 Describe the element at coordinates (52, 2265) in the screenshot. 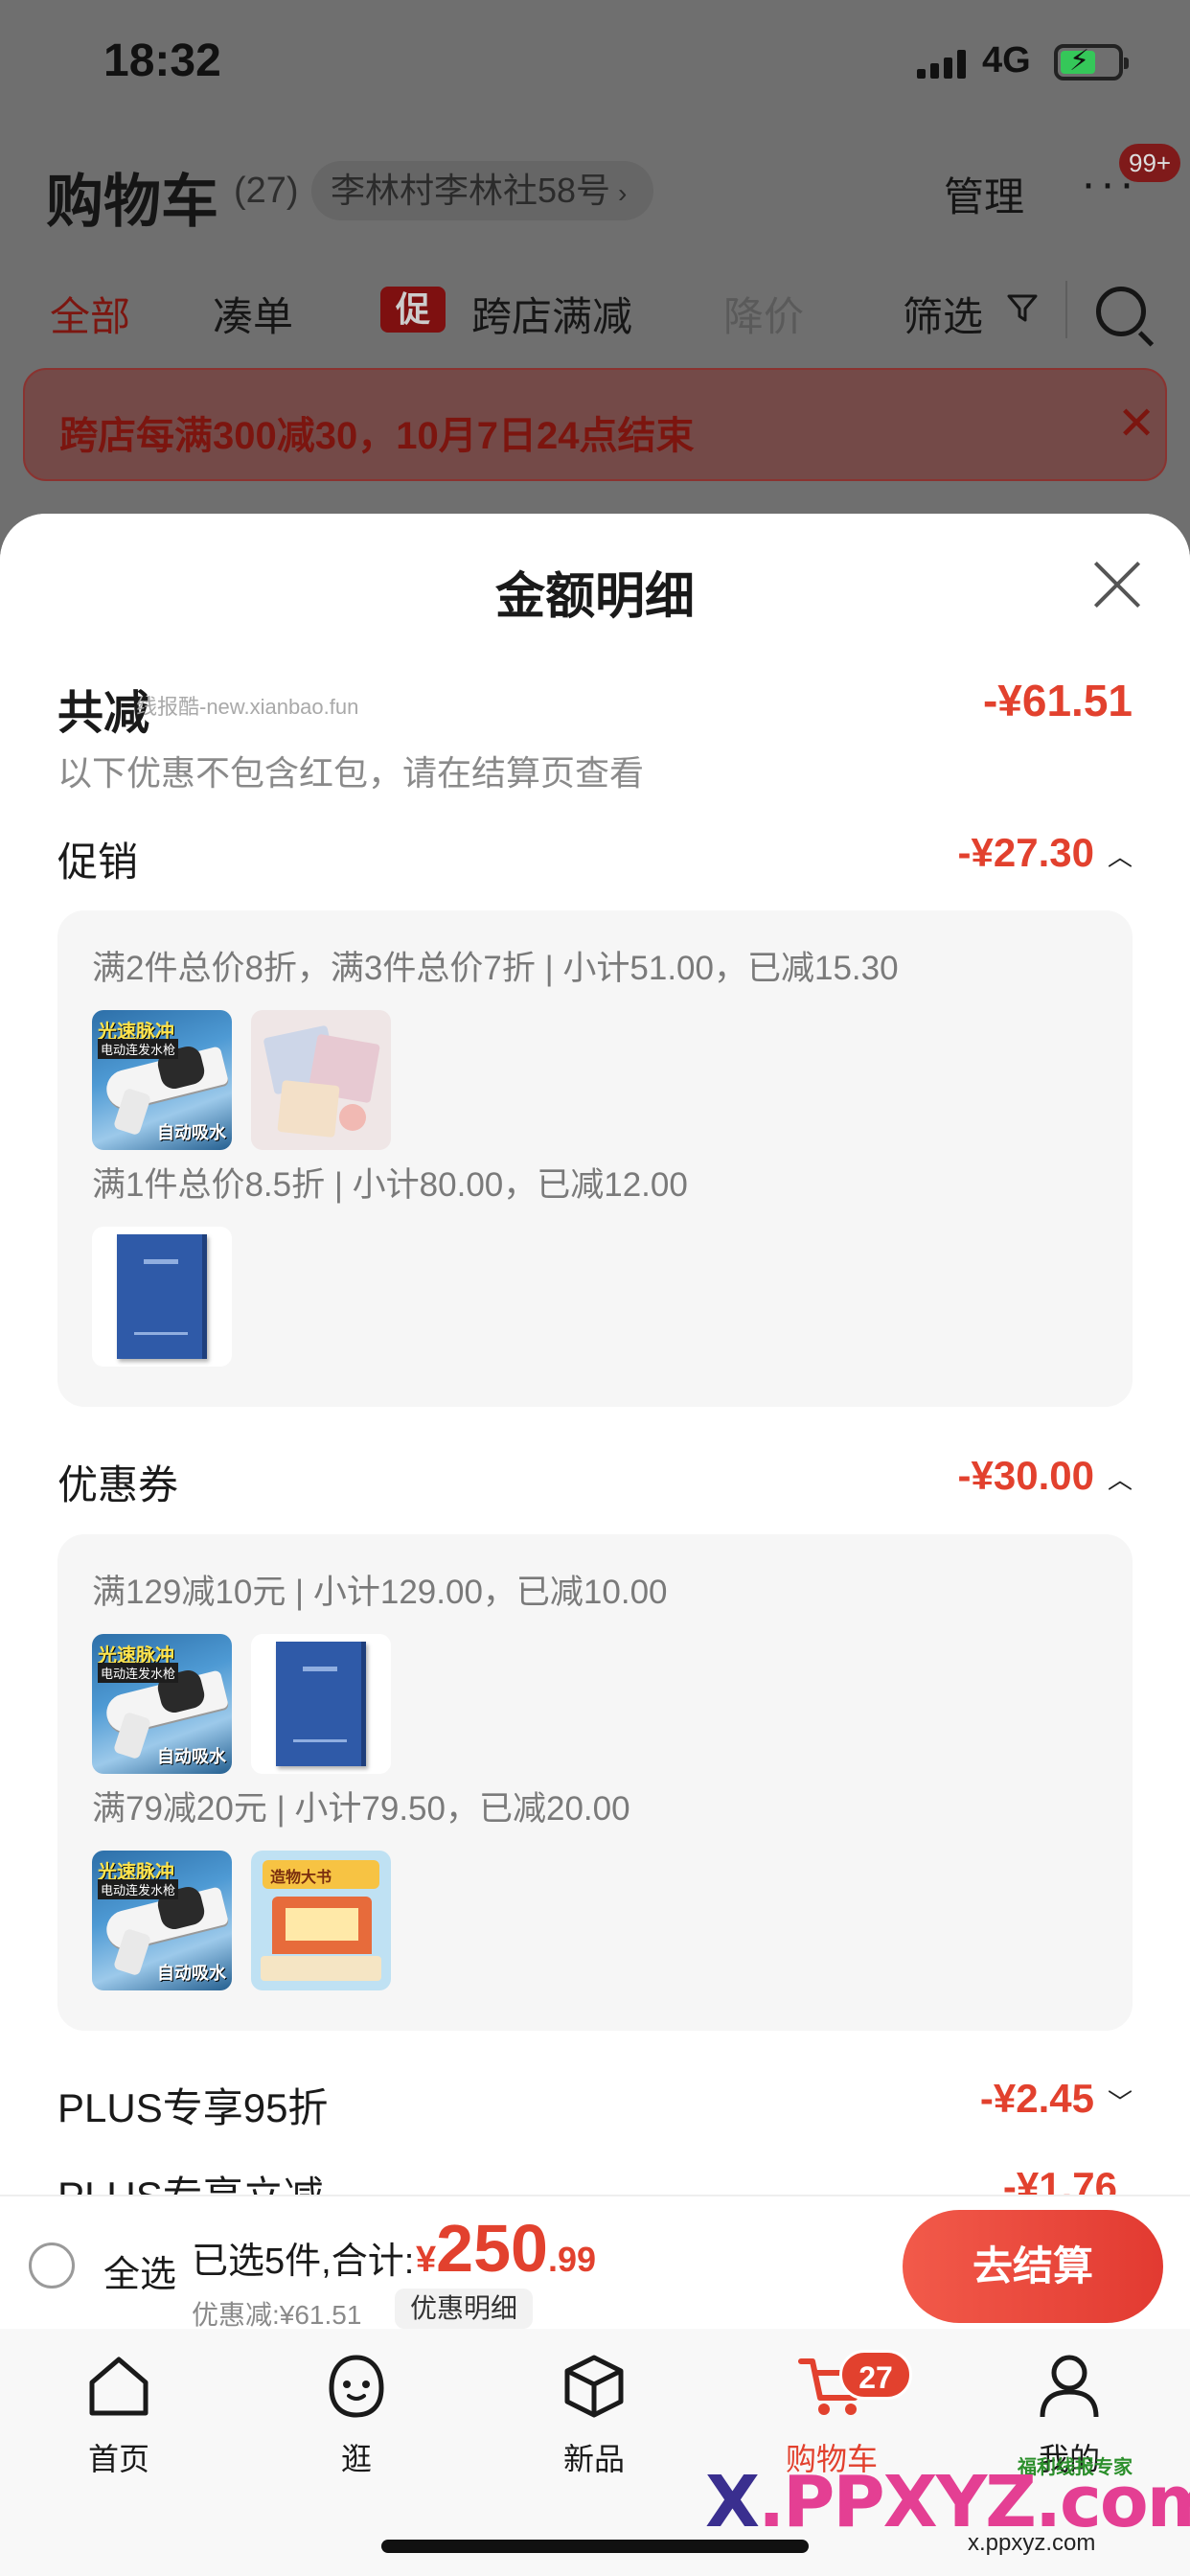

I see `select-all-checkbox` at that location.